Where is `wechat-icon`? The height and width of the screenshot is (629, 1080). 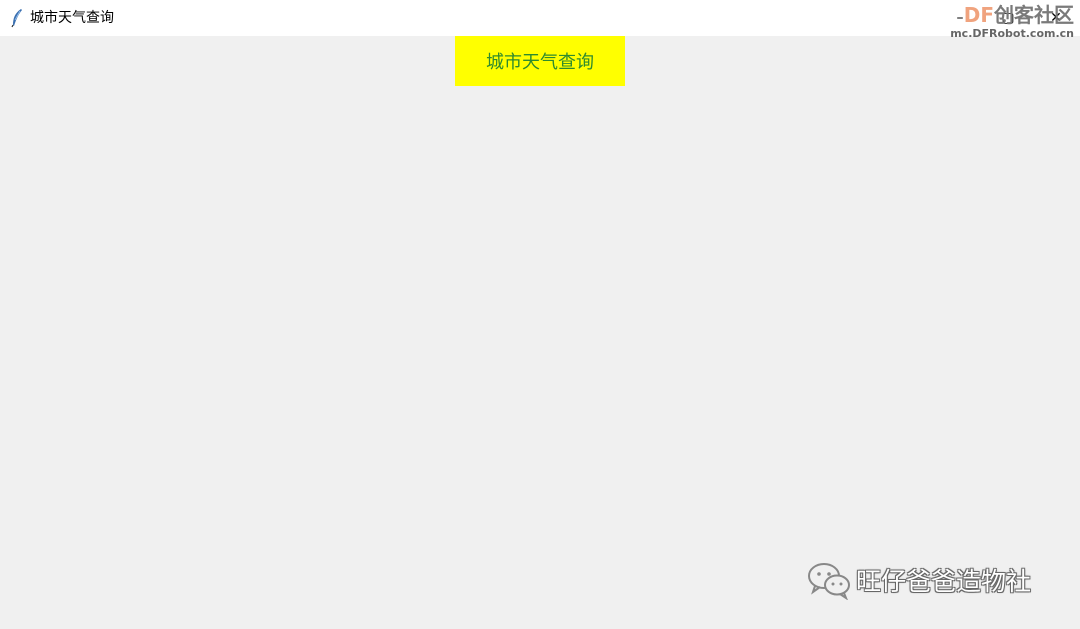 wechat-icon is located at coordinates (829, 581).